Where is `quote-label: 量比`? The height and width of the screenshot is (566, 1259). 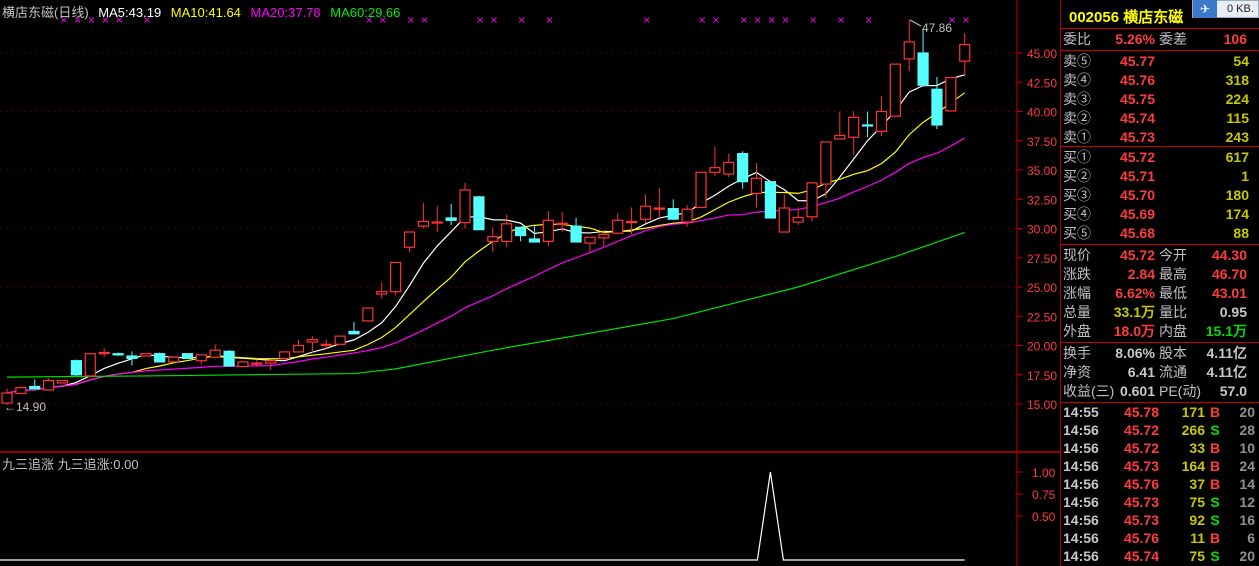
quote-label: 量比 is located at coordinates (1173, 311).